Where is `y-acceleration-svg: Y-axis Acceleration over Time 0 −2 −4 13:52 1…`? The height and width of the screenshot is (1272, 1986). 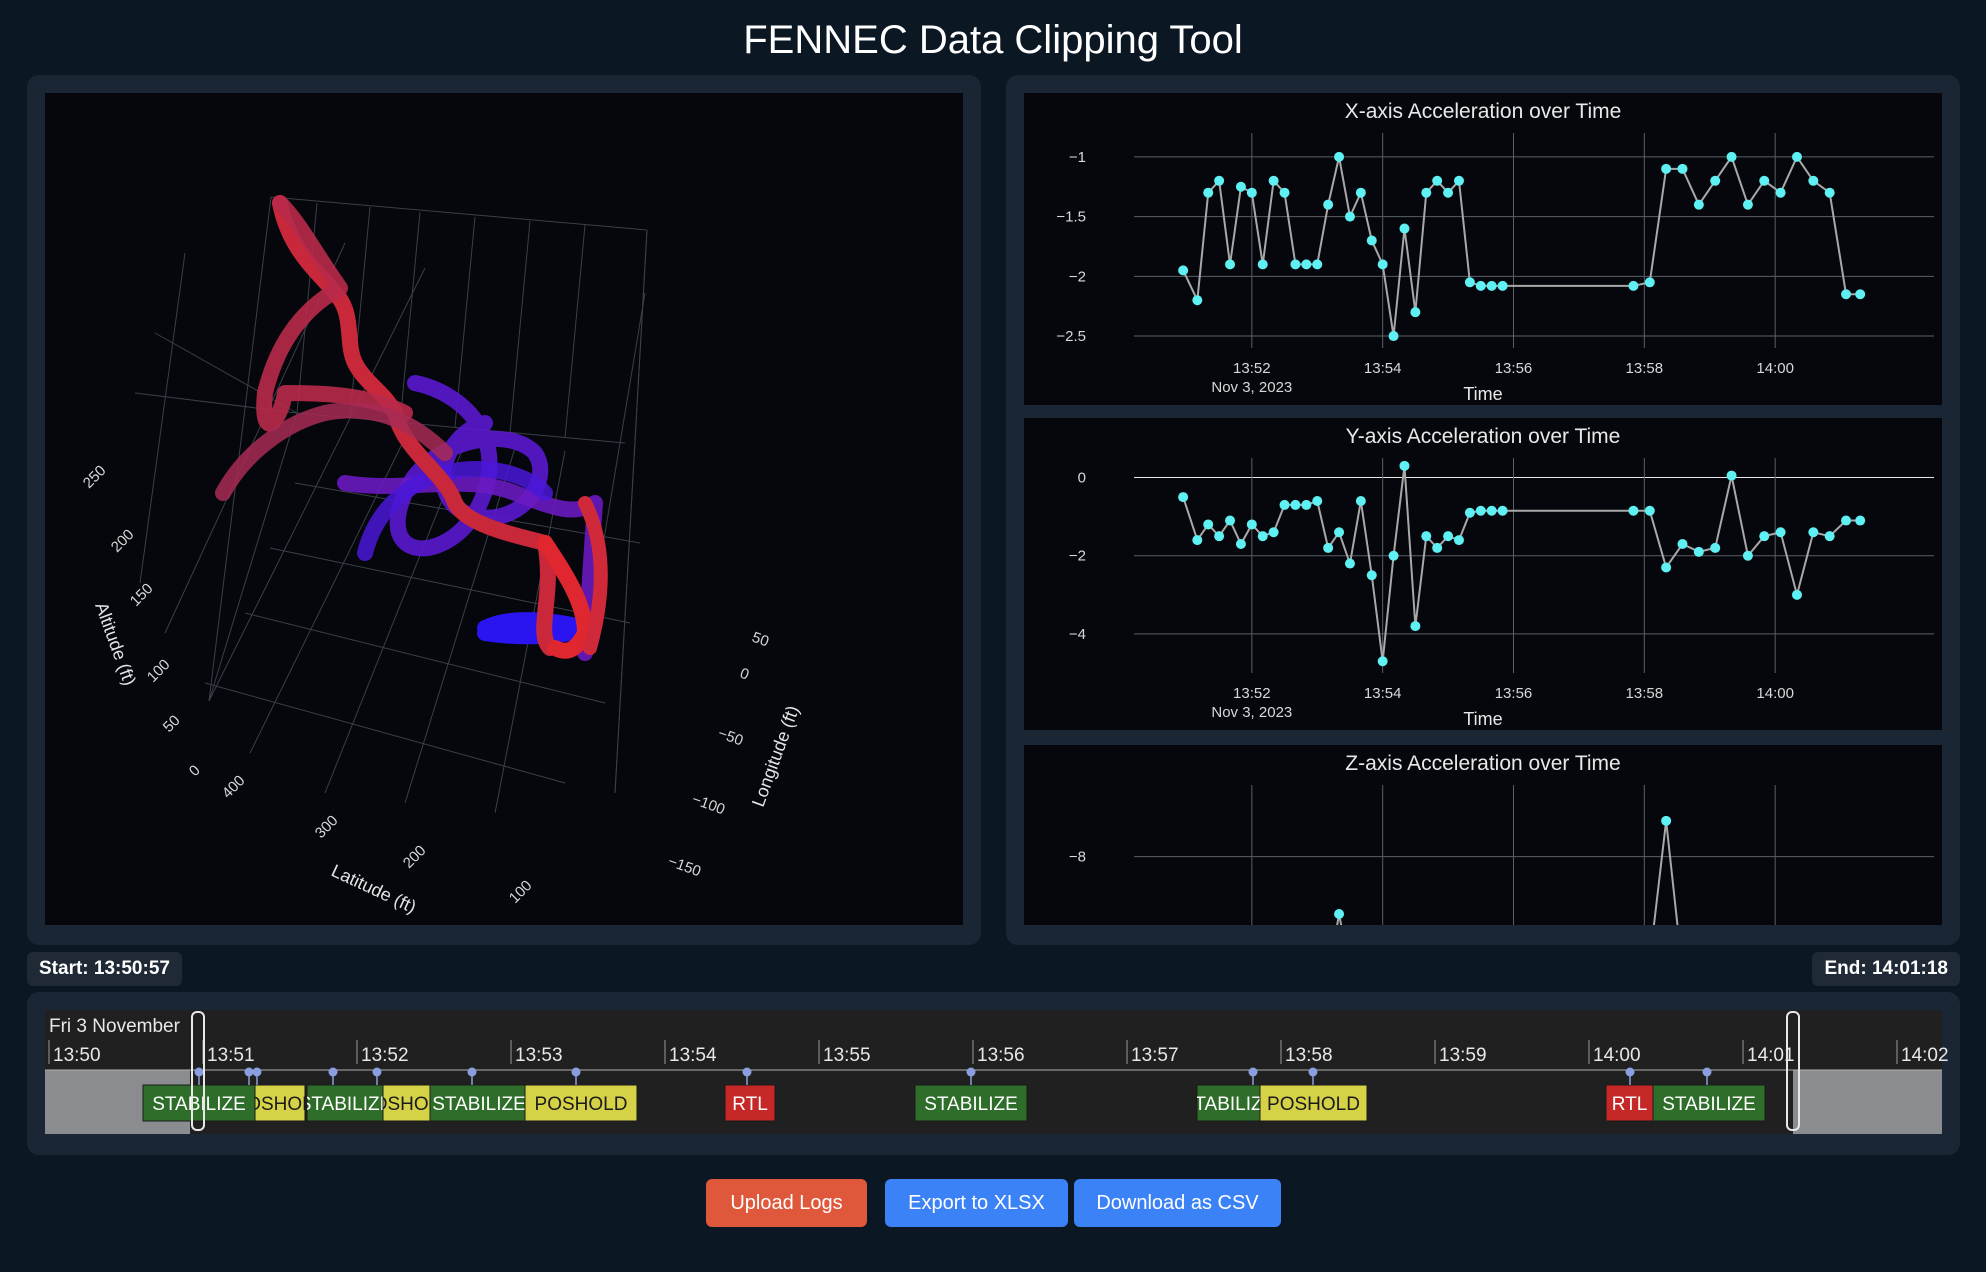
y-acceleration-svg: Y-axis Acceleration over Time 0 −2 −4 13:52 1… is located at coordinates (1483, 574).